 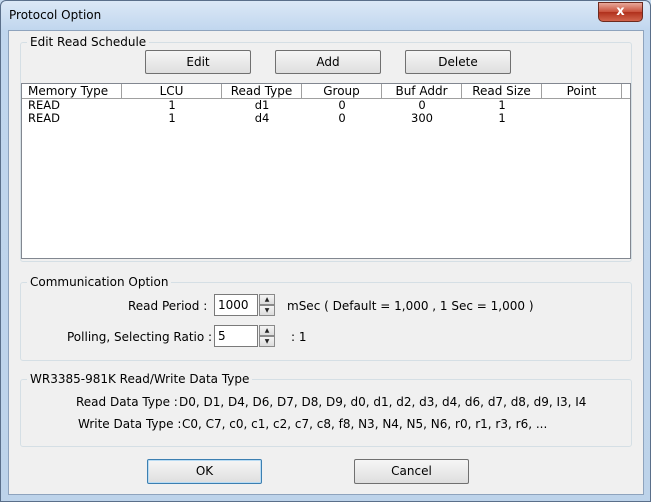 I want to click on cell-read-type: d4, so click(x=262, y=118).